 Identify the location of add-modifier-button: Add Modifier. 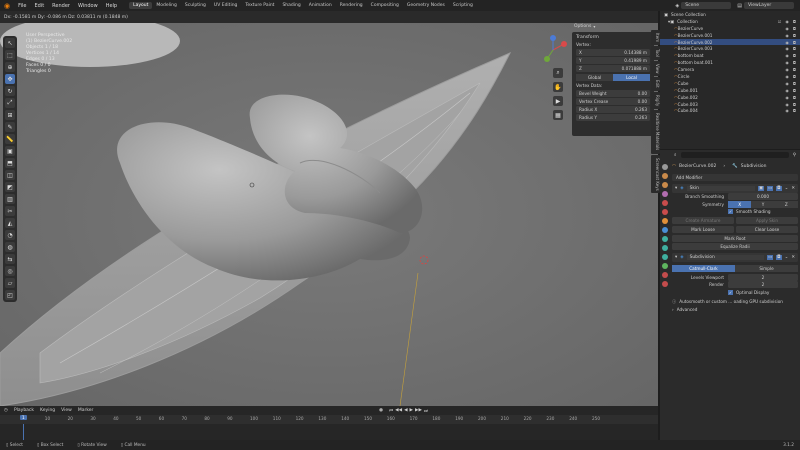
(735, 177).